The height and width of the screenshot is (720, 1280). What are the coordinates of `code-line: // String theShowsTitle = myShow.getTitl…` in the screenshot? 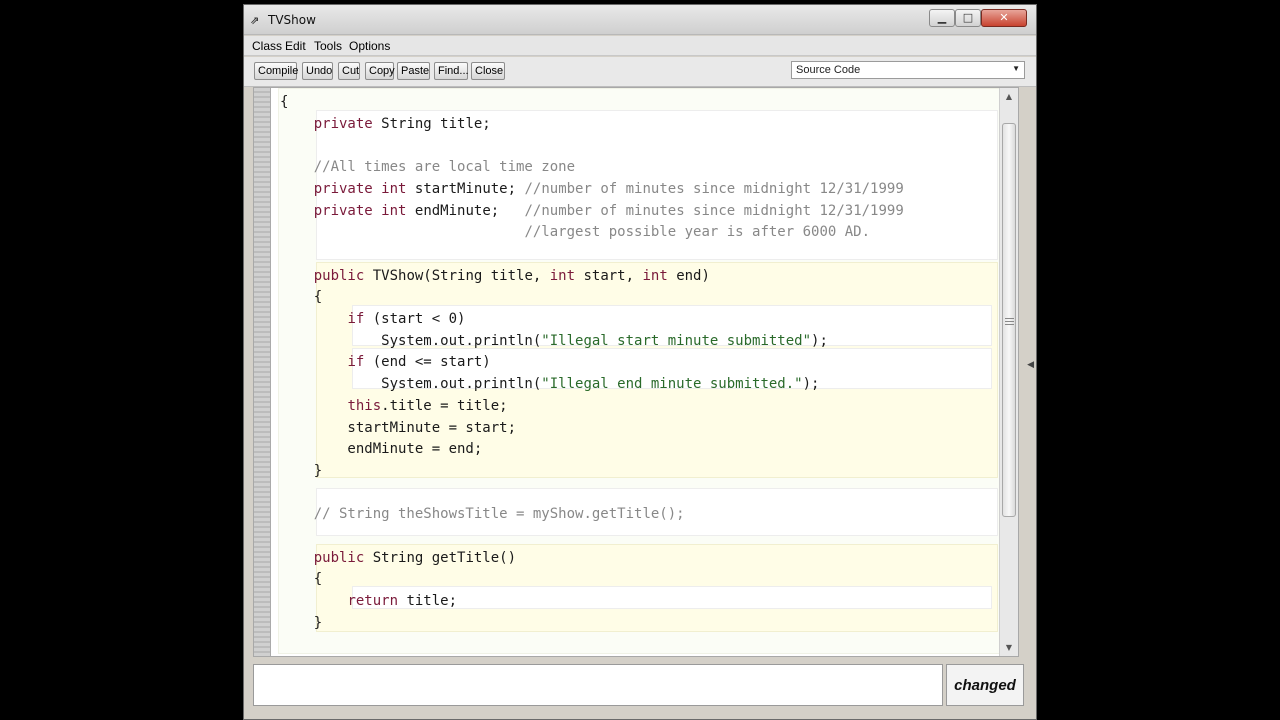 It's located at (482, 514).